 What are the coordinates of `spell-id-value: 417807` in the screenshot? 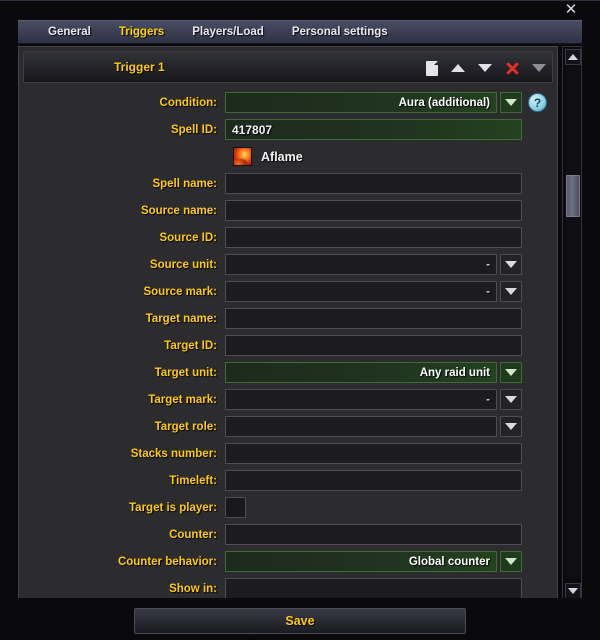 It's located at (252, 129).